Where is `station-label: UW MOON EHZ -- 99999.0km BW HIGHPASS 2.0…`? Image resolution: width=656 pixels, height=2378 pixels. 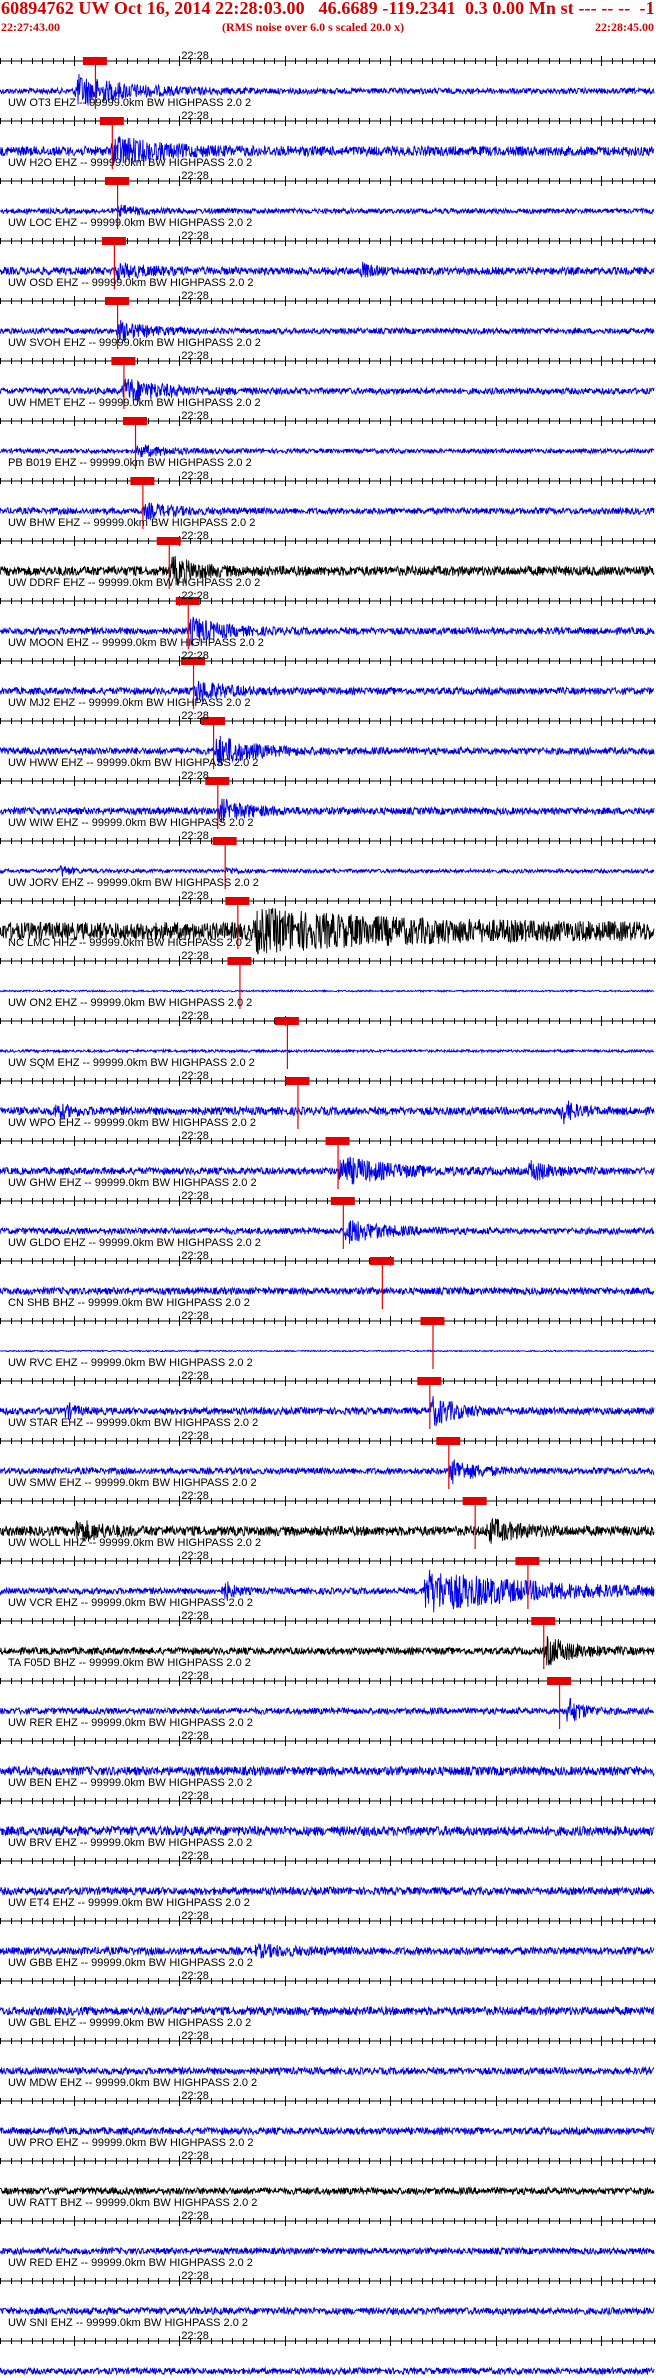 station-label: UW MOON EHZ -- 99999.0km BW HIGHPASS 2.0… is located at coordinates (136, 643).